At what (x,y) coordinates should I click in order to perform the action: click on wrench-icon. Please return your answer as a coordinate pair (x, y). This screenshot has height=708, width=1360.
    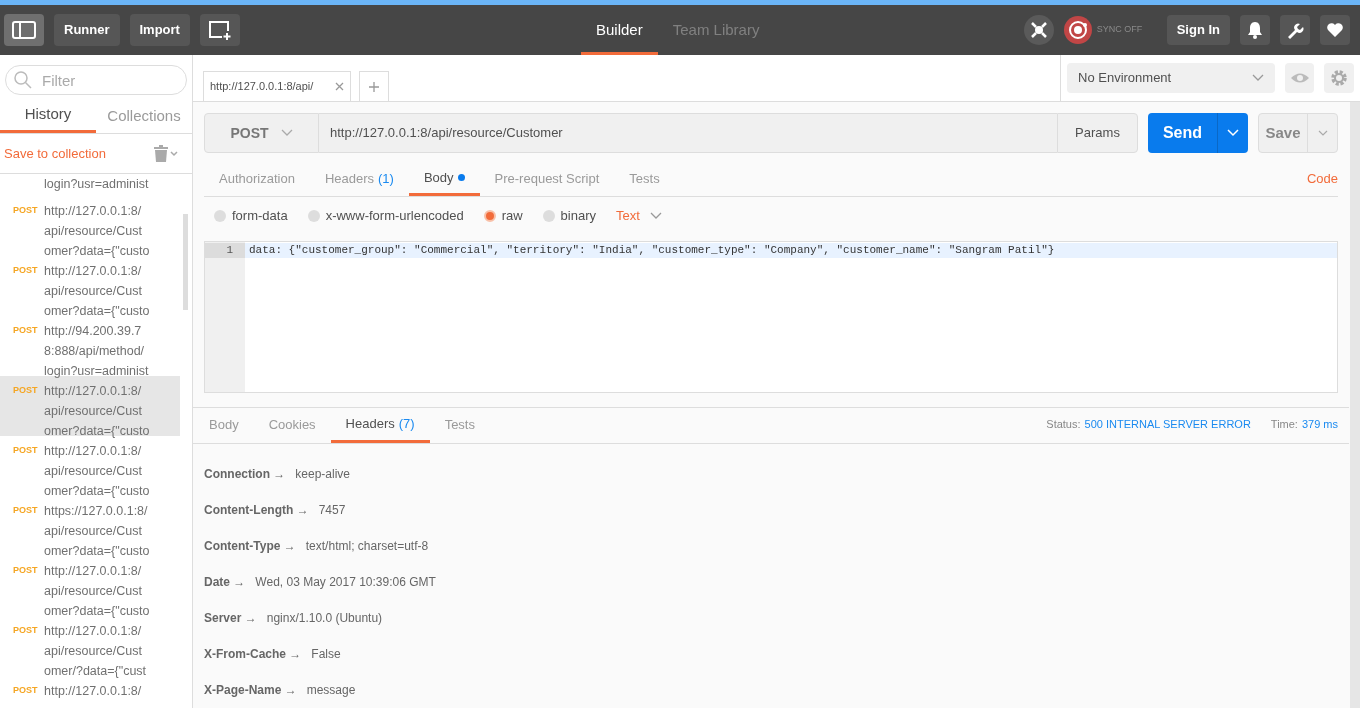
    Looking at the image, I should click on (1295, 30).